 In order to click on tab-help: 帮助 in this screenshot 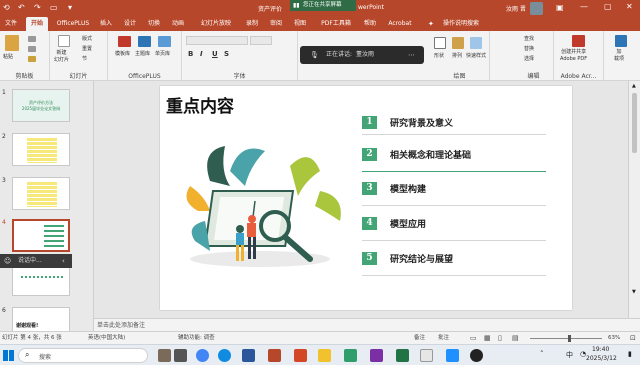, I will do `click(370, 24)`.